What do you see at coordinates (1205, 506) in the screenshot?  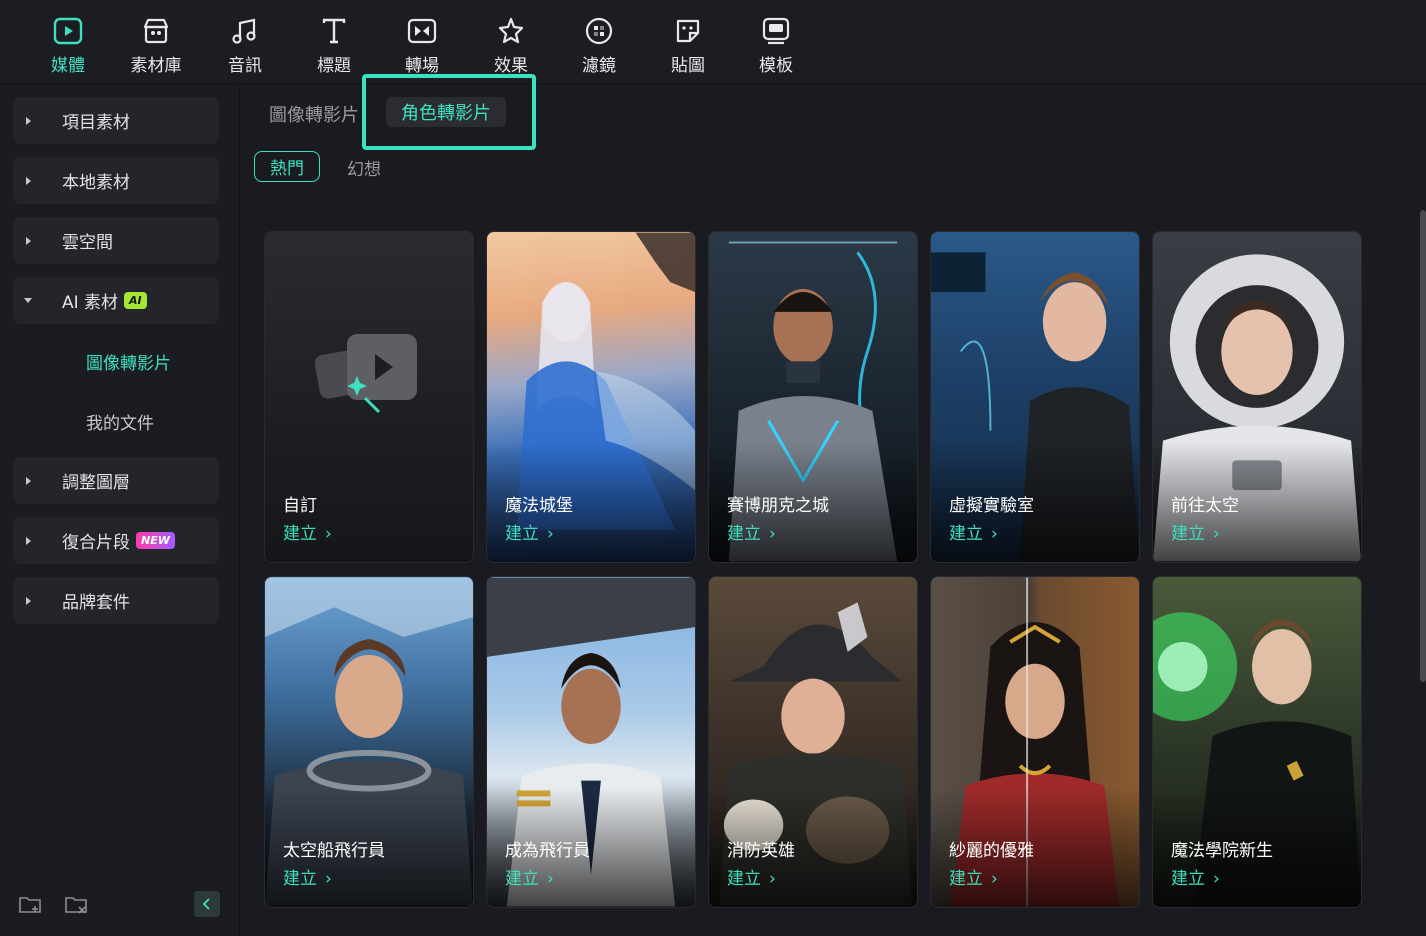 I see `card-title: 前往太空` at bounding box center [1205, 506].